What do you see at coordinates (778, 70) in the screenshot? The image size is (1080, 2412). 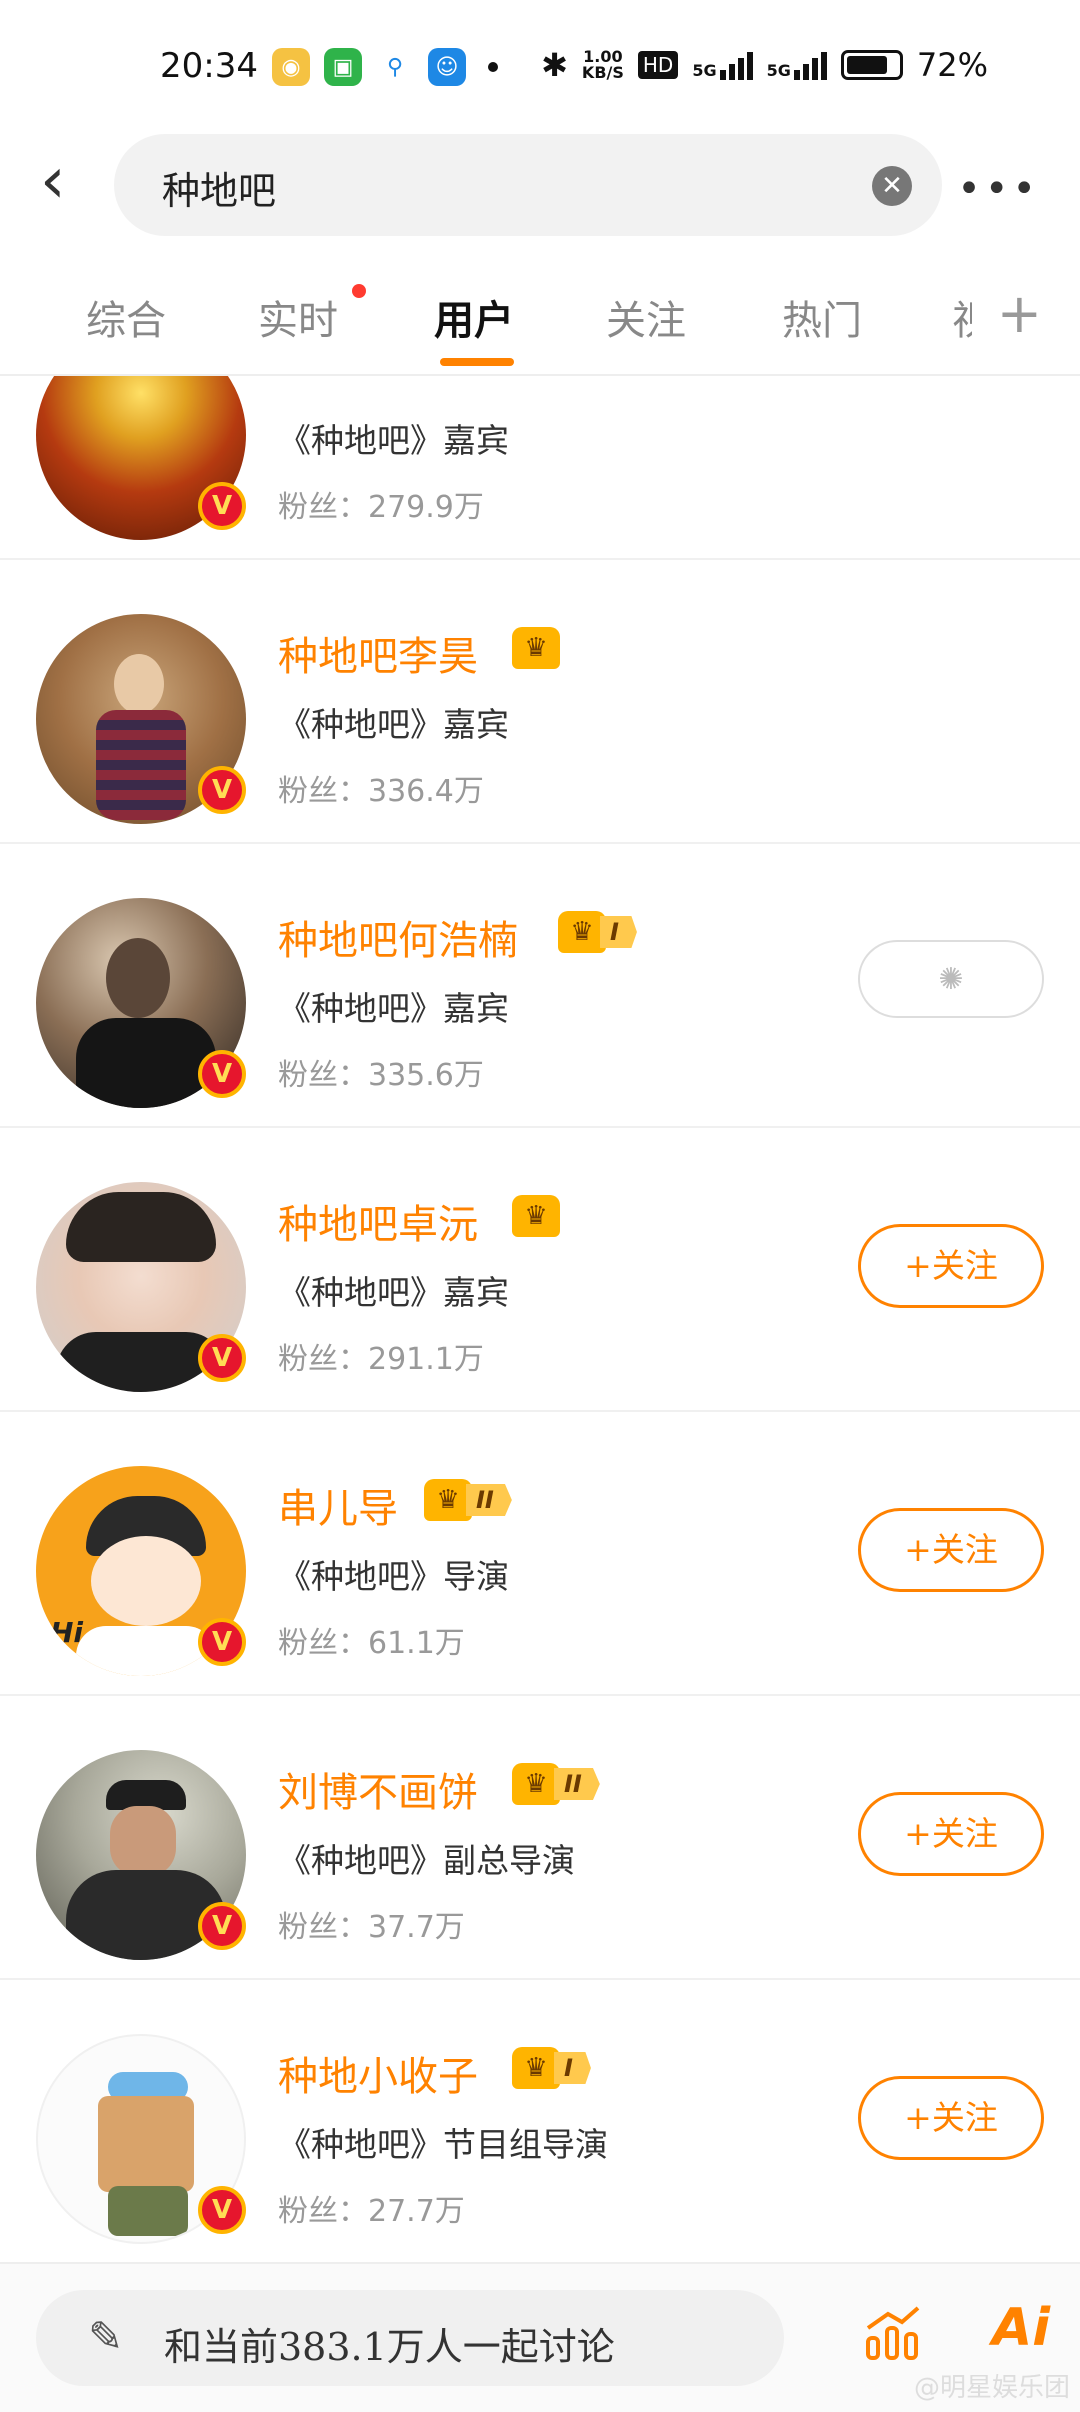 I see `network-type-2: 5G` at bounding box center [778, 70].